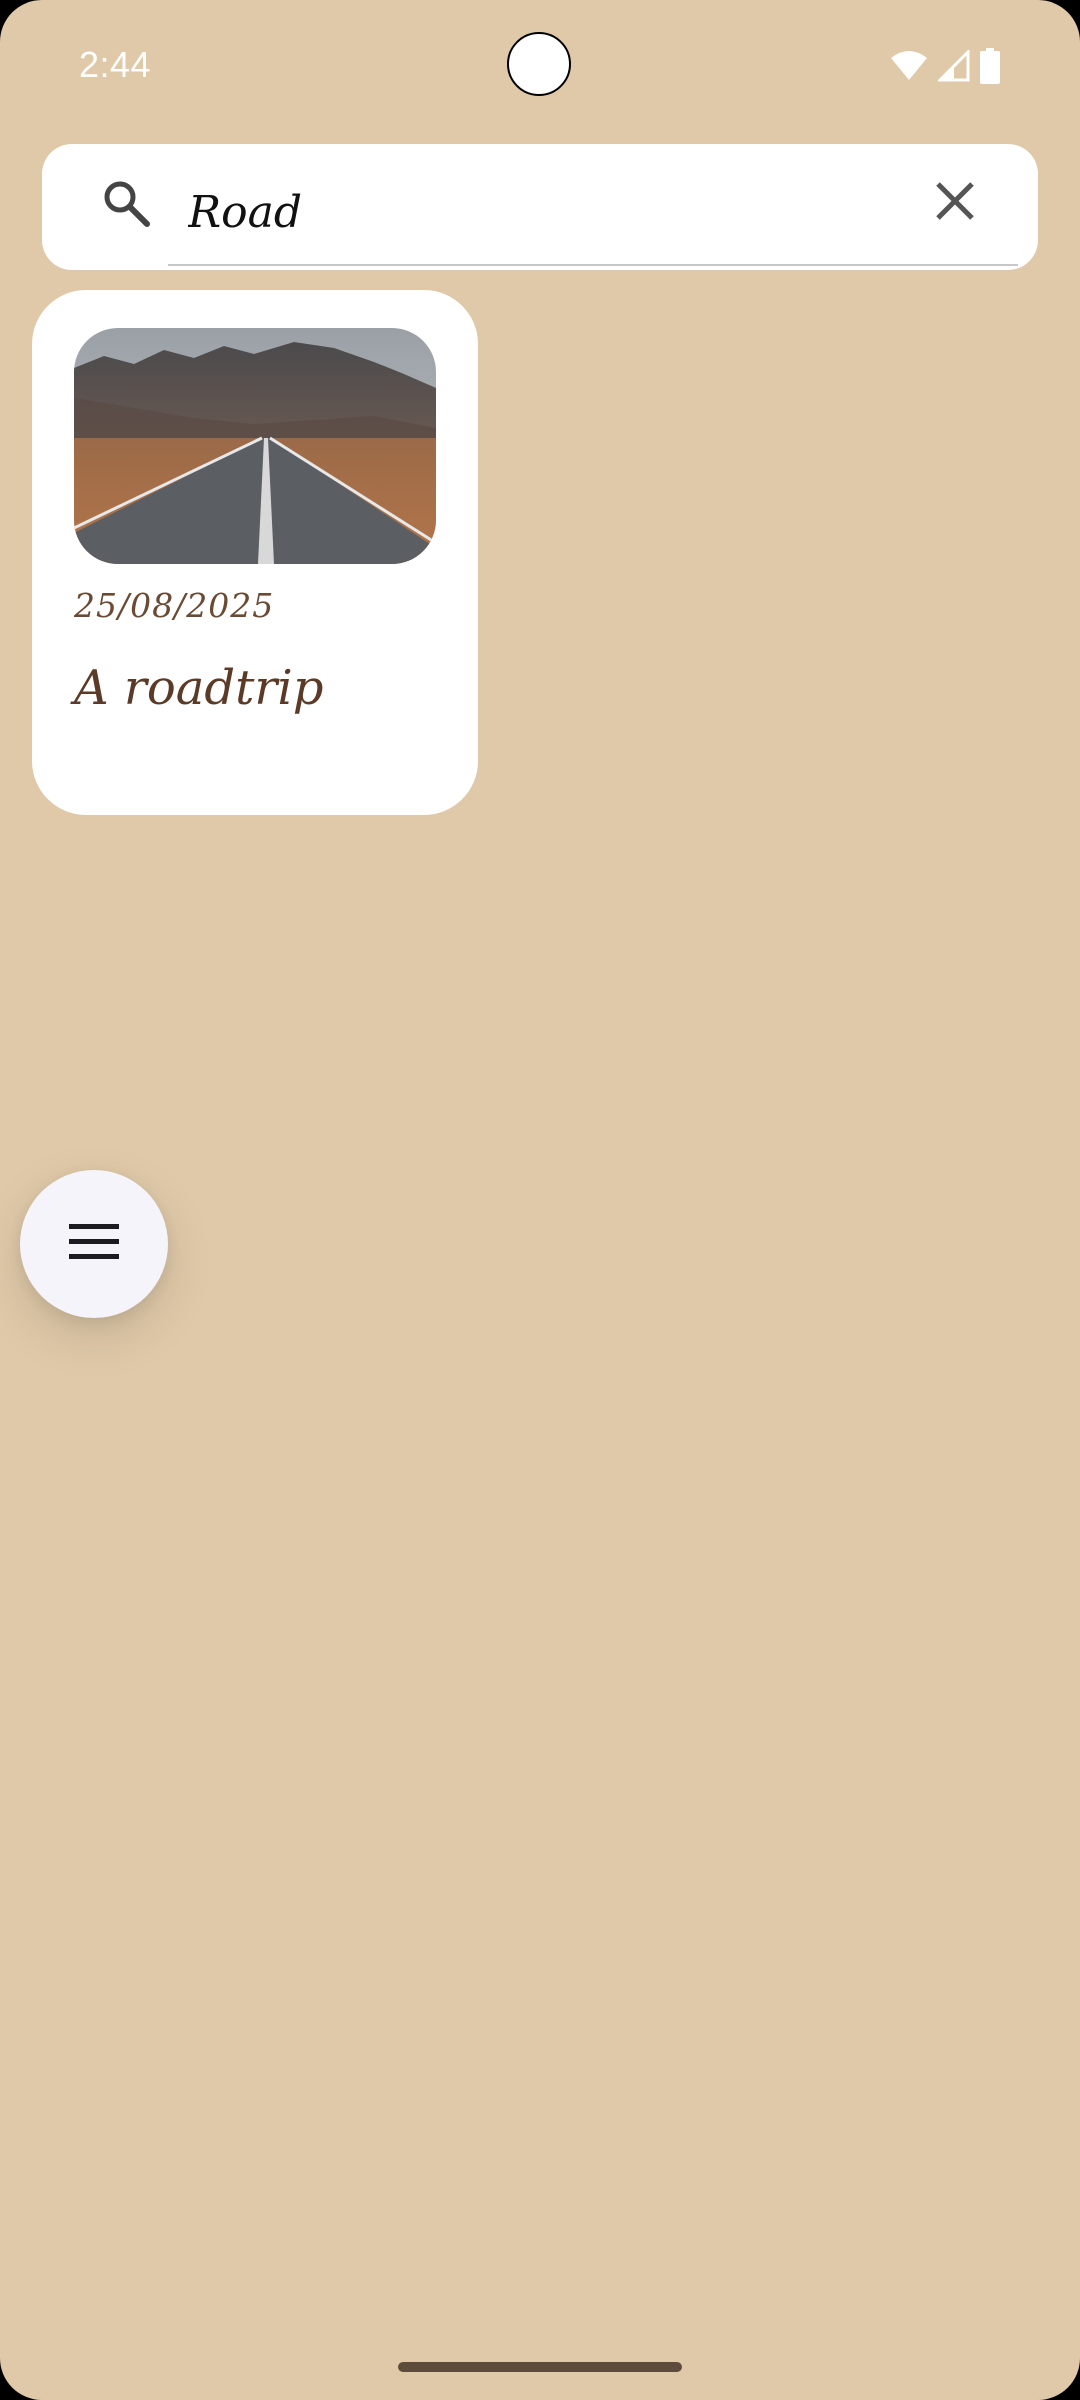 This screenshot has width=1080, height=2400. I want to click on note-thumbnail, so click(255, 446).